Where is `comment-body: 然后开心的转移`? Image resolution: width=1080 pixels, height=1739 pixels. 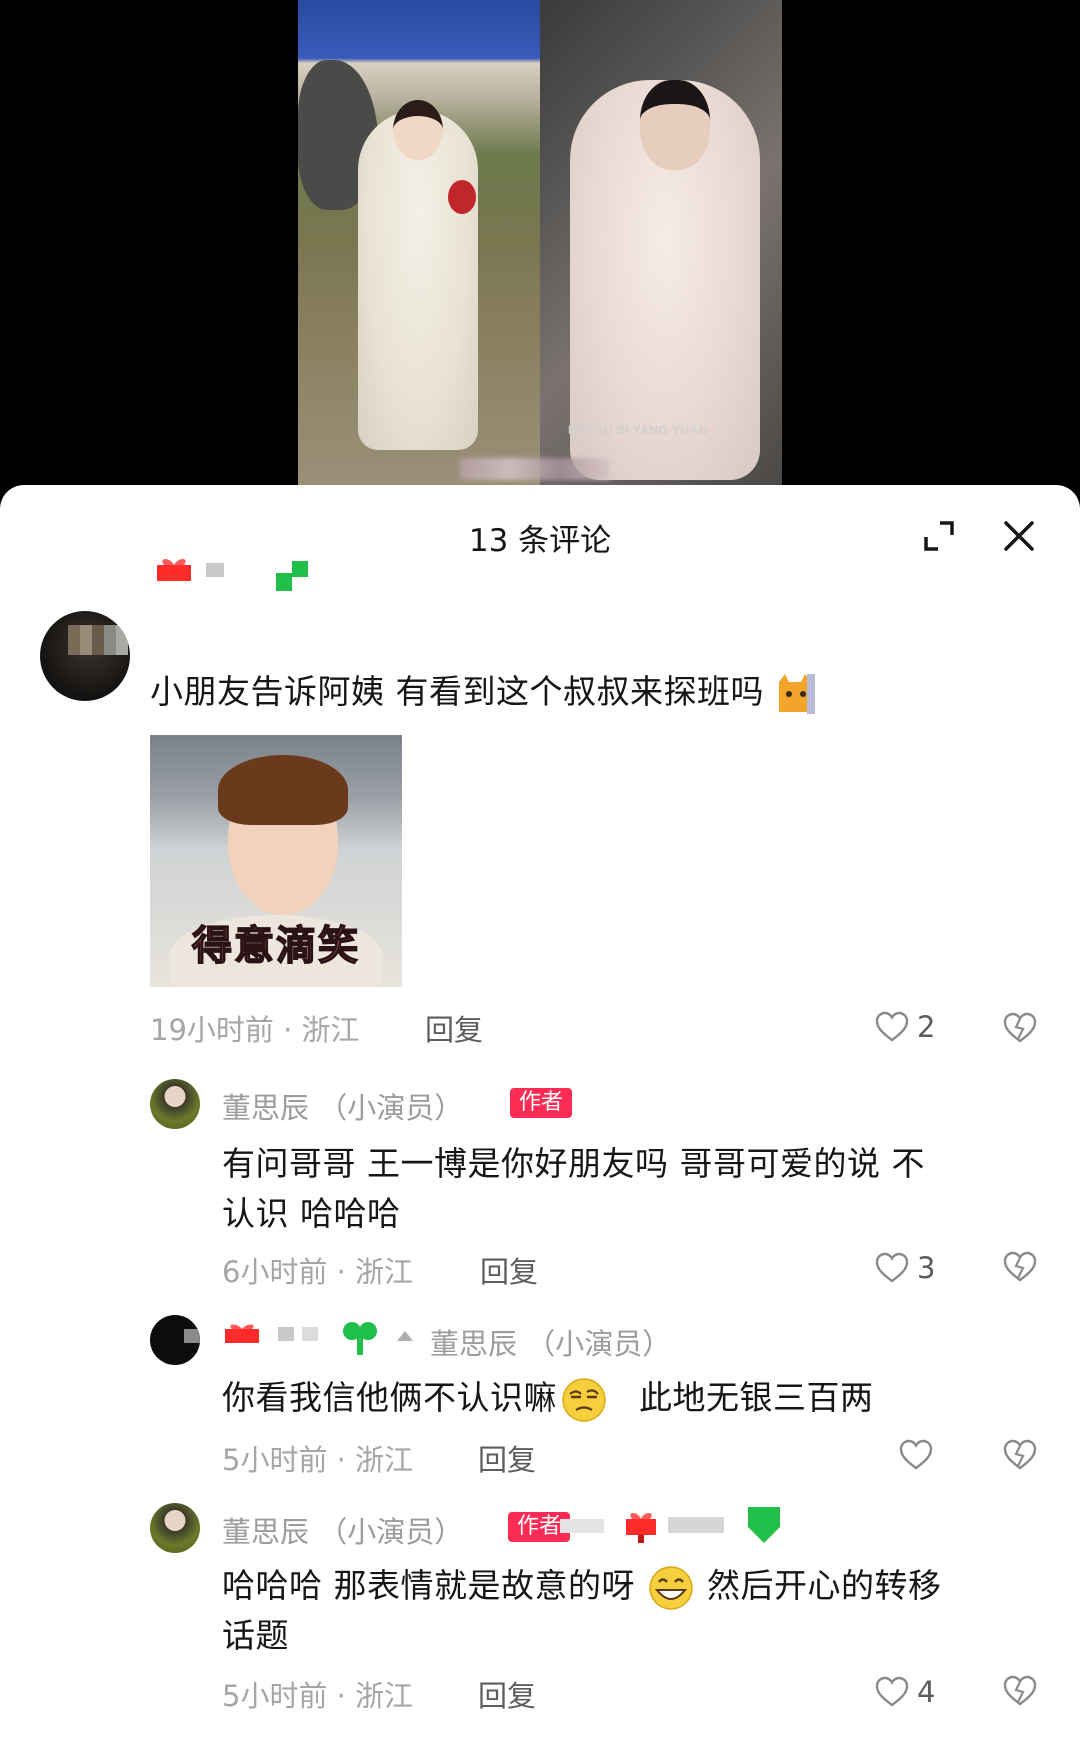 comment-body: 然后开心的转移 is located at coordinates (824, 1585).